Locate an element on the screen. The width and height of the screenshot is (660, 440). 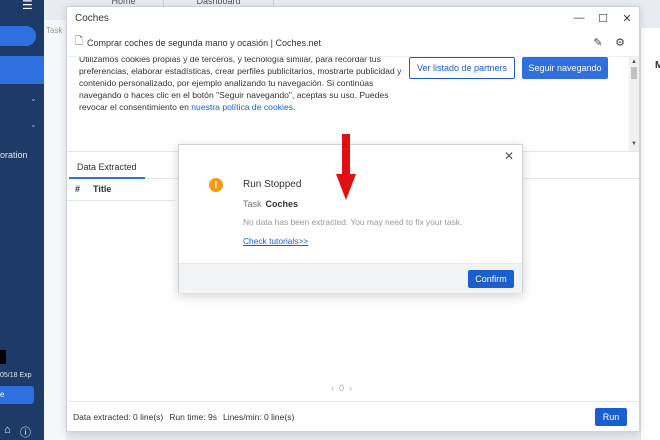
cookie-end: . is located at coordinates (294, 107).